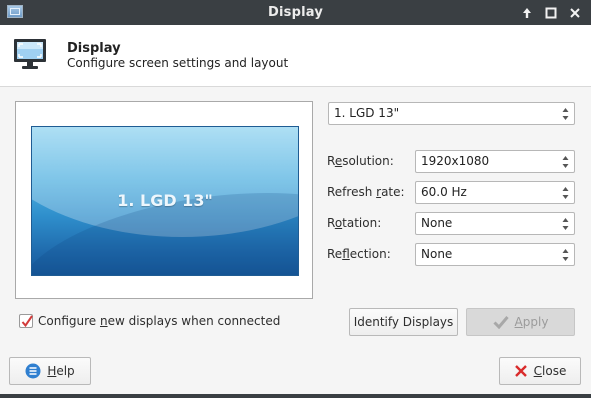 This screenshot has width=591, height=398. What do you see at coordinates (526, 12) in the screenshot?
I see `up-arrow-icon` at bounding box center [526, 12].